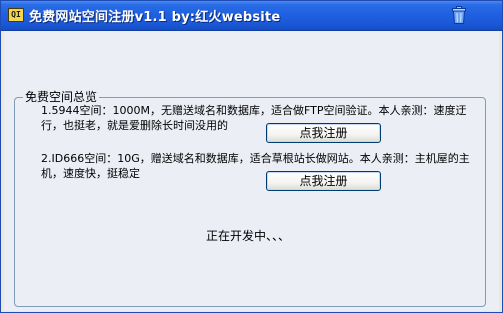 The image size is (503, 313). Describe the element at coordinates (155, 17) in the screenshot. I see `window-title: 免费网站空间注册v1.1 by:红火website` at that location.